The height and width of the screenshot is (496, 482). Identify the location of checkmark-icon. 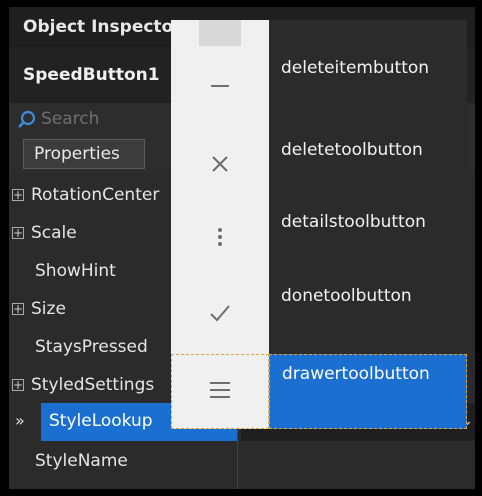
(220, 319).